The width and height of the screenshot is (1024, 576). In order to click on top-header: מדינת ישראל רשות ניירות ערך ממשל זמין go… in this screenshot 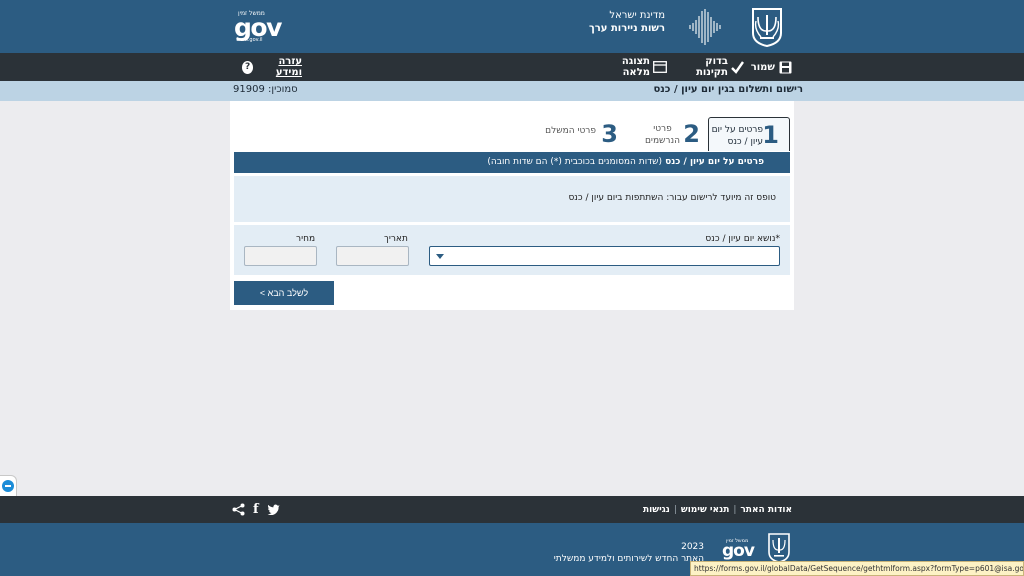, I will do `click(512, 26)`.